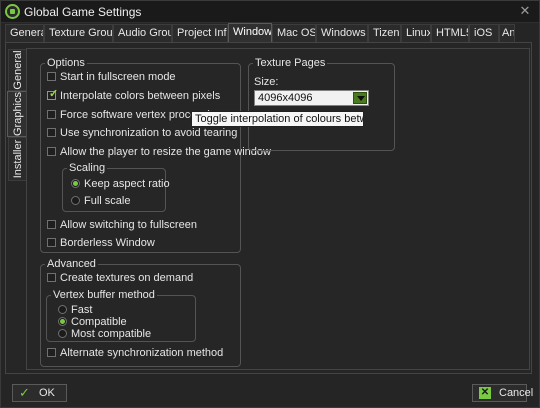 Image resolution: width=540 pixels, height=408 pixels. I want to click on advanced-group-label: Advanced, so click(71, 264).